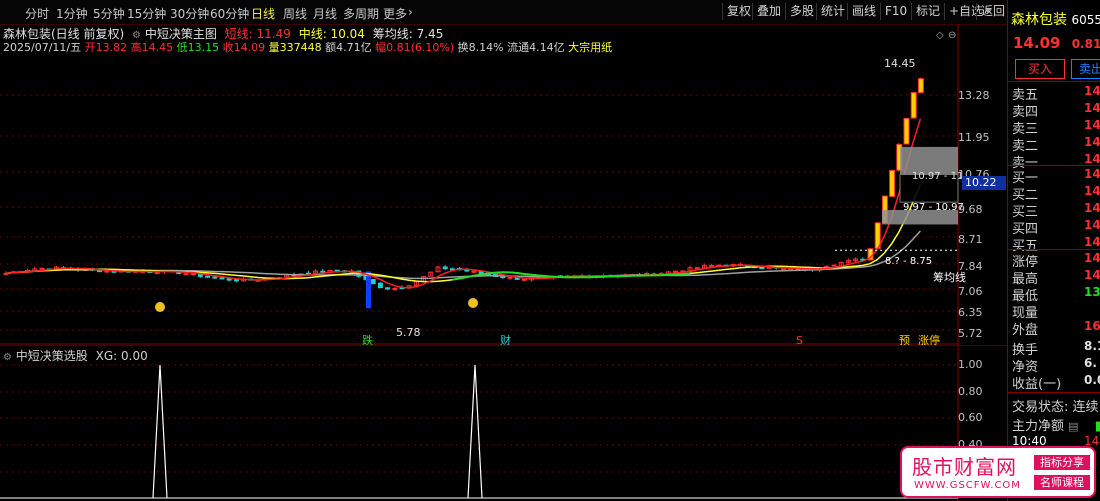 This screenshot has height=501, width=1100. Describe the element at coordinates (929, 160) in the screenshot. I see `zone-box` at that location.